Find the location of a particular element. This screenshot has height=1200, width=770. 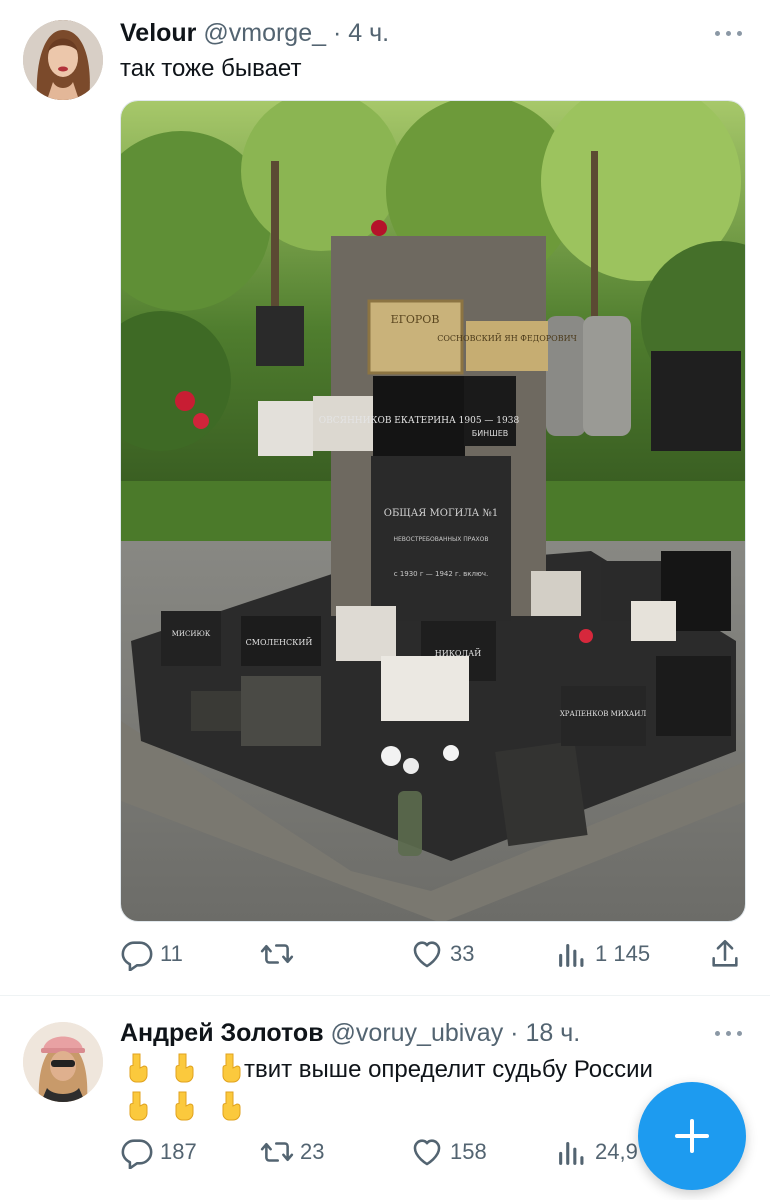

like-button: 158 is located at coordinates (448, 1152).